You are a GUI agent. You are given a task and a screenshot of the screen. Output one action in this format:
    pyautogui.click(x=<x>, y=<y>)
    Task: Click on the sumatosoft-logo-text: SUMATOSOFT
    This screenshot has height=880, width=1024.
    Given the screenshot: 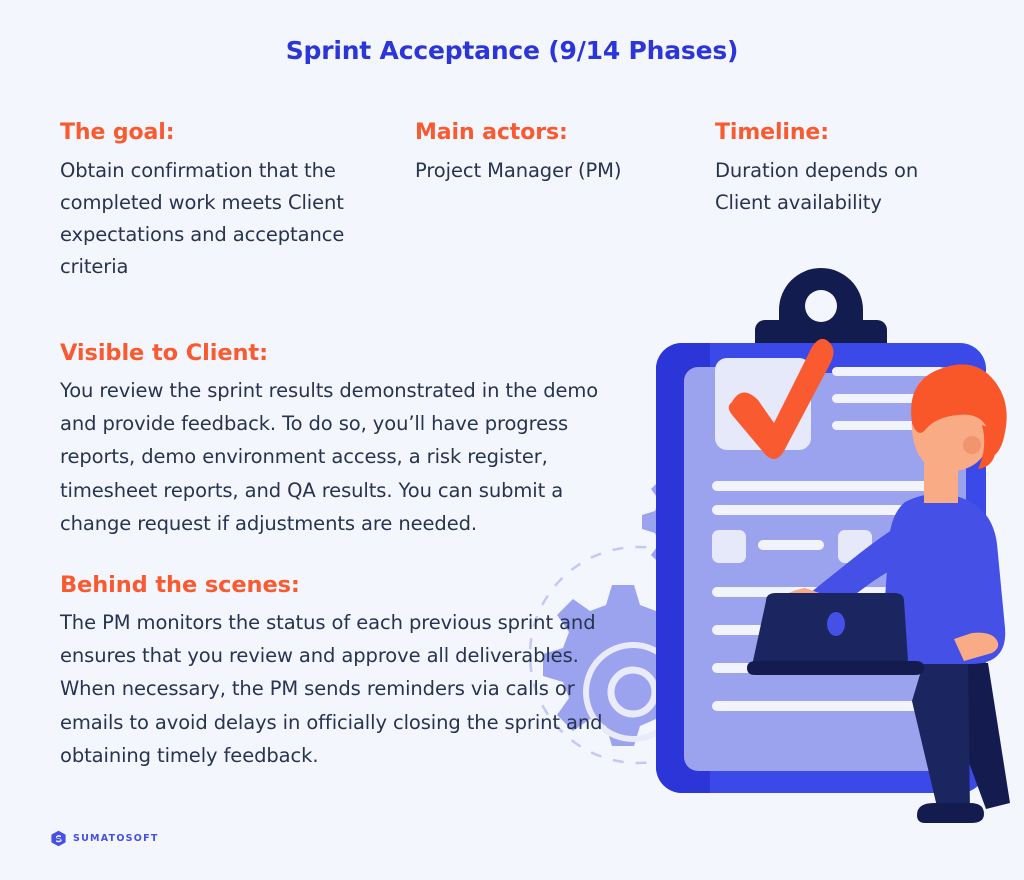 What is the action you would take?
    pyautogui.click(x=116, y=838)
    